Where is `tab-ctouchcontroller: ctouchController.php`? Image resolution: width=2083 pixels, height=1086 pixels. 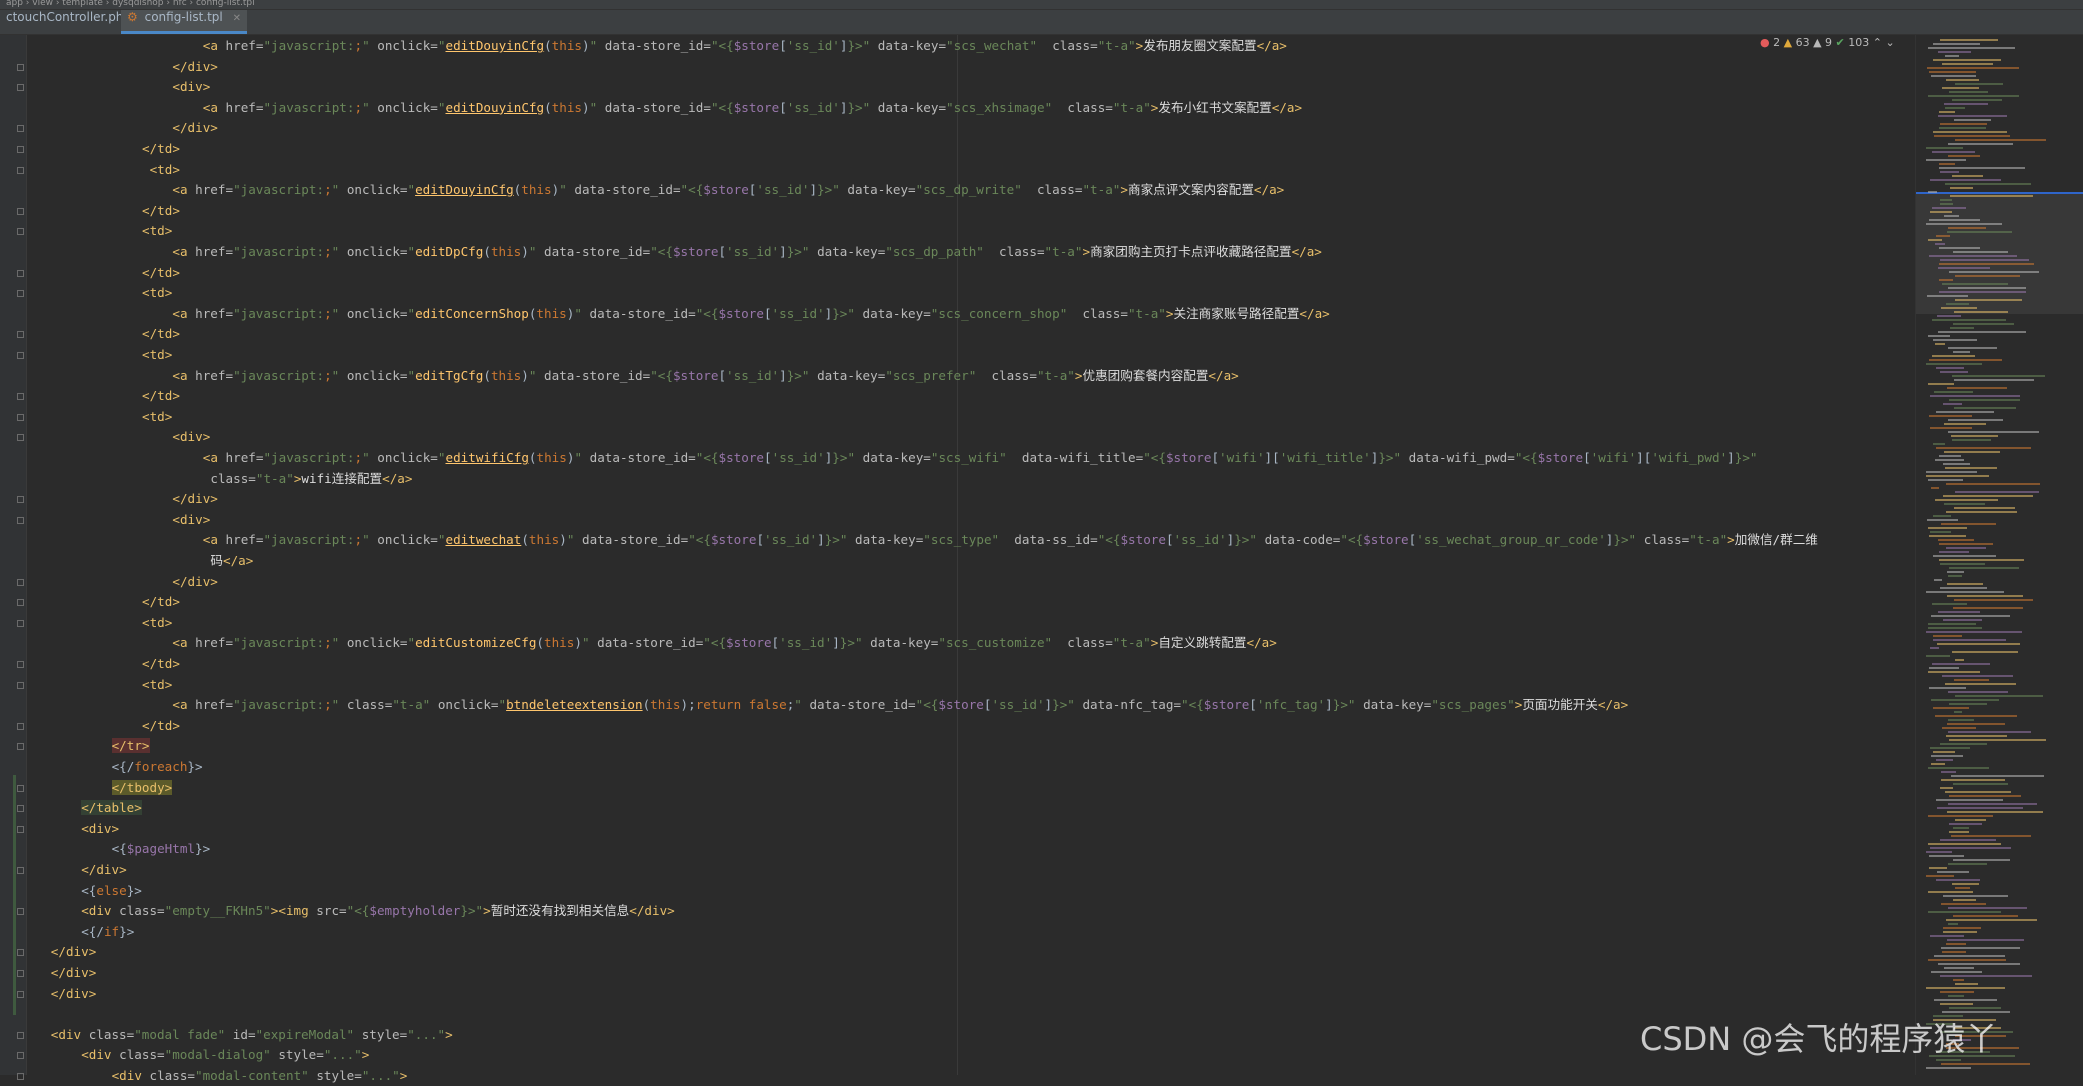 tab-ctouchcontroller: ctouchController.php is located at coordinates (68, 22).